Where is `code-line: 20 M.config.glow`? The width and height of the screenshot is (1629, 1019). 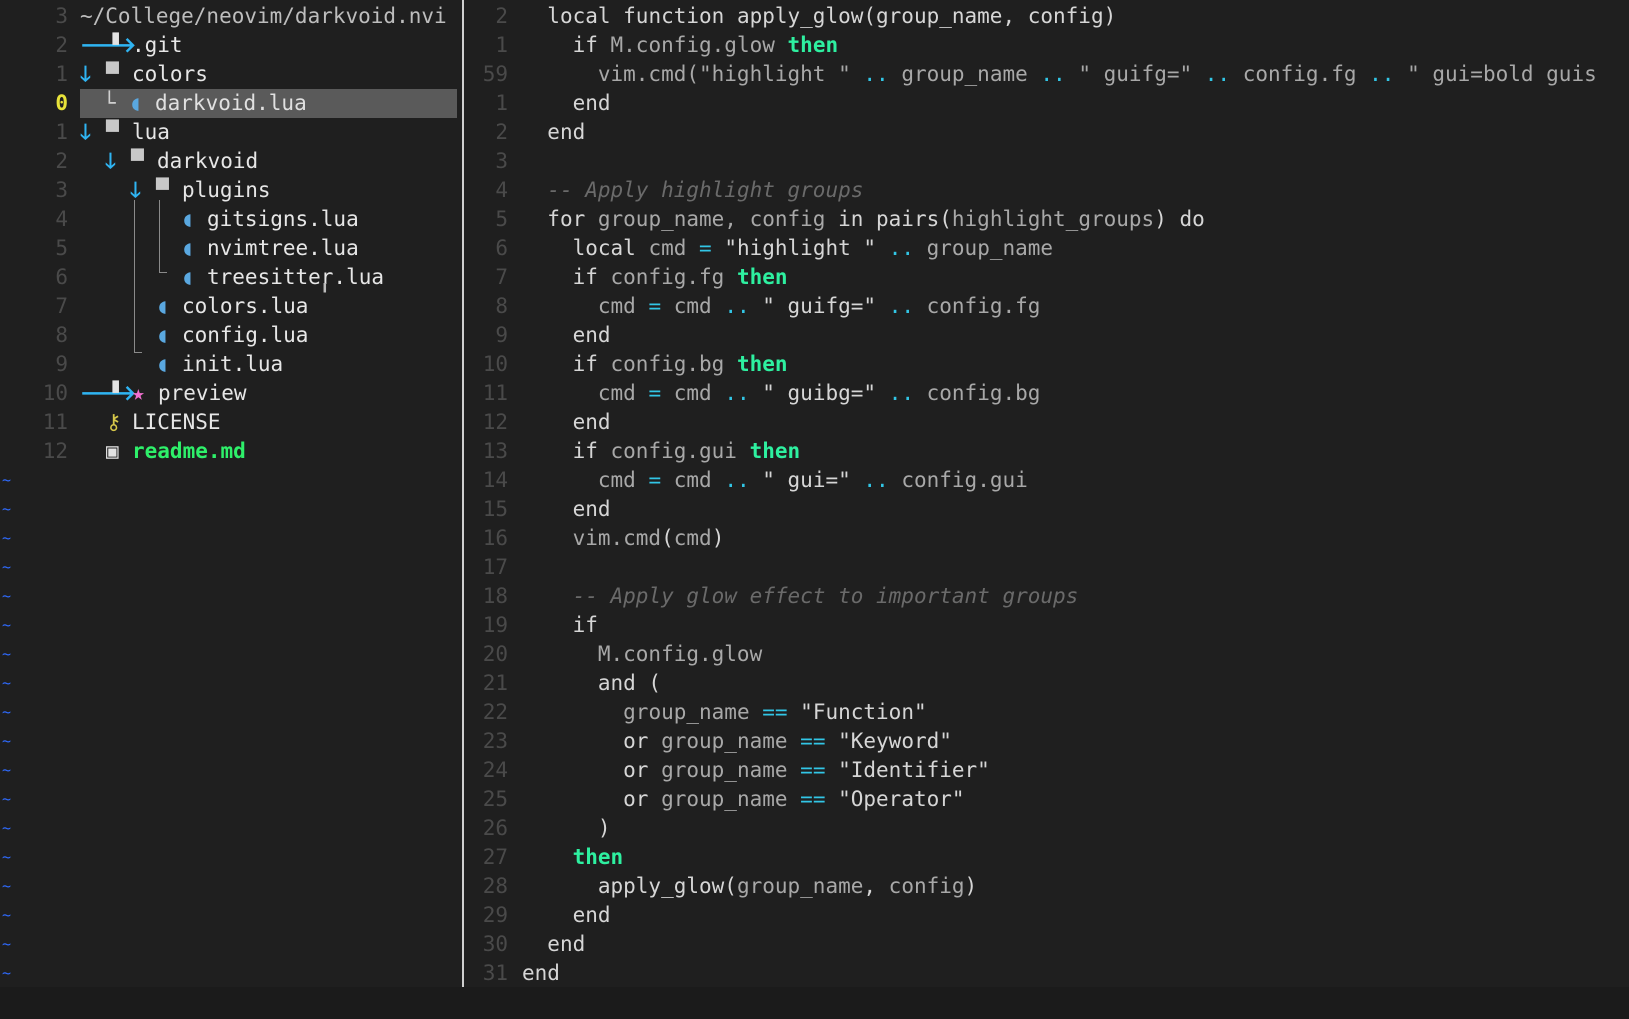 code-line: 20 M.config.glow is located at coordinates (1046, 654).